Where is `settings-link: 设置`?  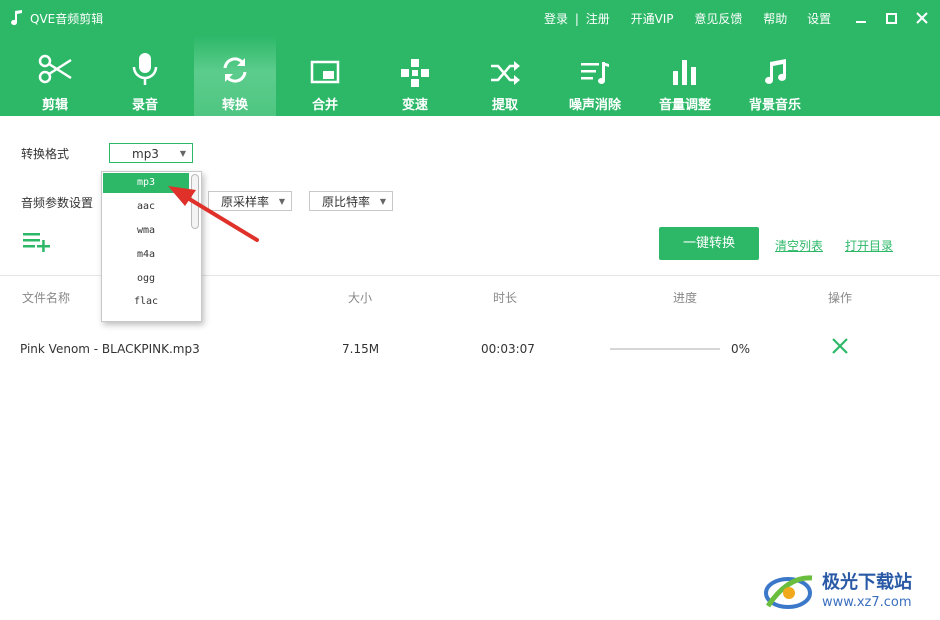 settings-link: 设置 is located at coordinates (819, 18).